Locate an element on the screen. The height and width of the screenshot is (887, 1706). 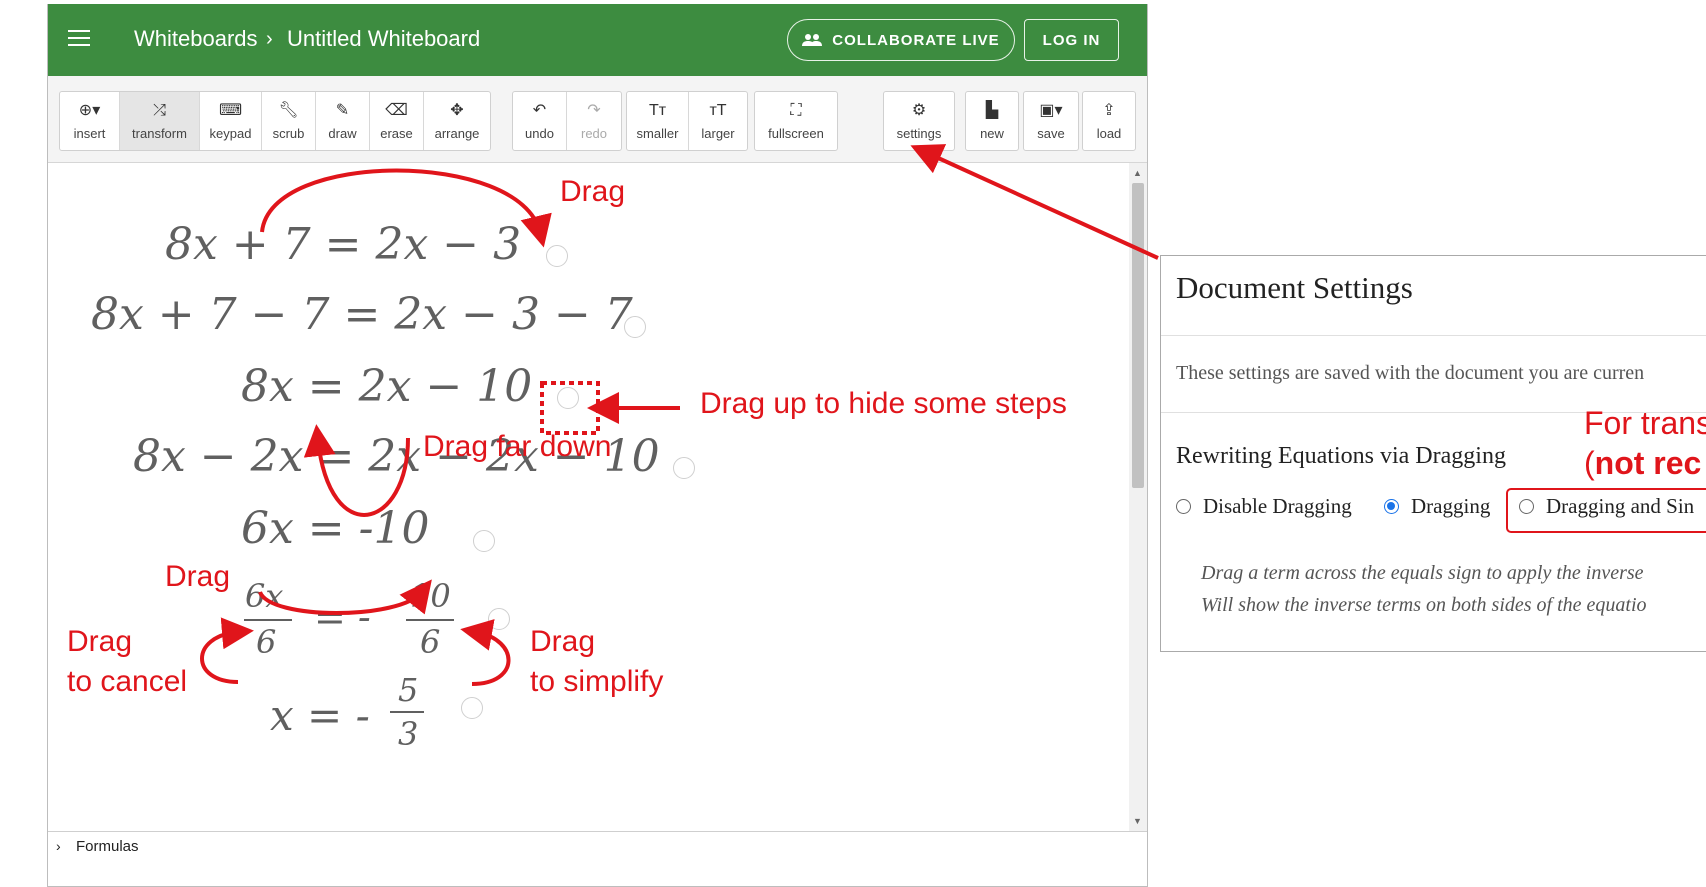
dotted-highlight-box is located at coordinates (570, 408).